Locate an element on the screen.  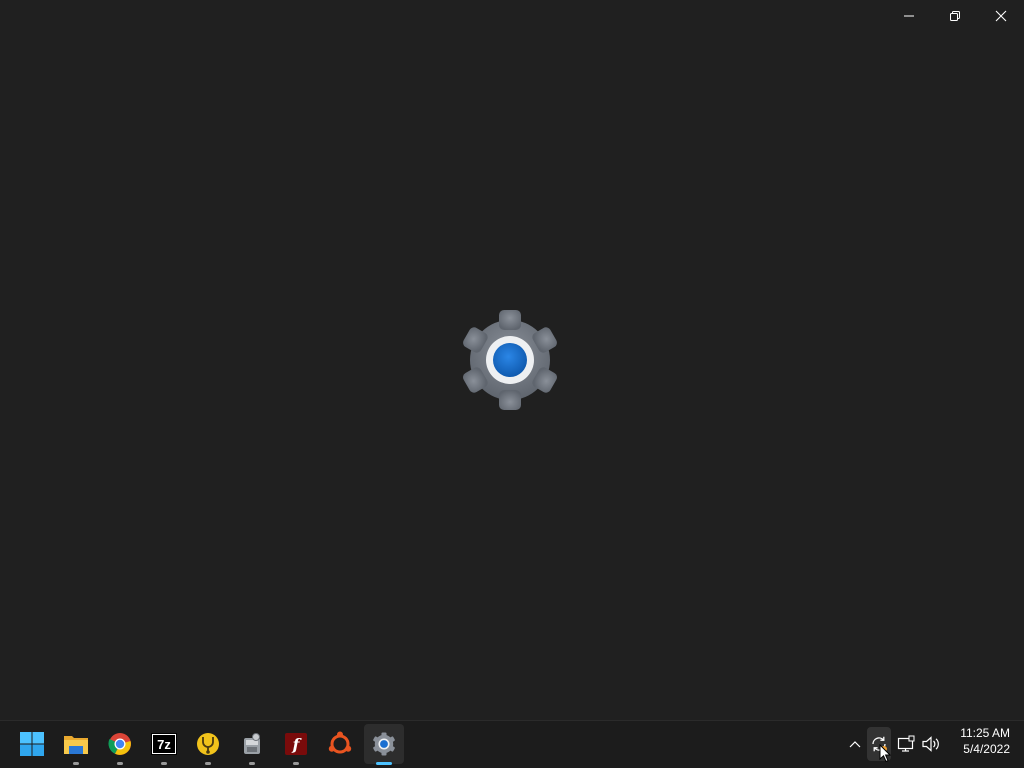
taskbar-app-file-explorer is located at coordinates (76, 744).